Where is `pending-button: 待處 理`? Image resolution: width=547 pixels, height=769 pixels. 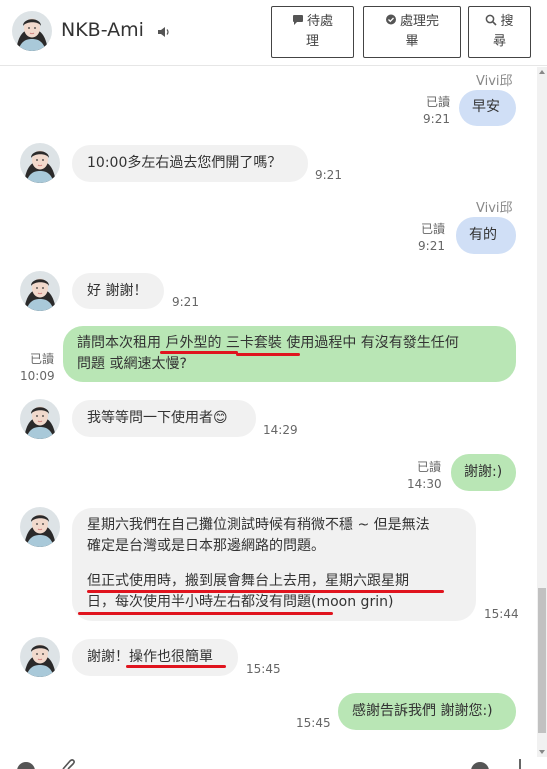 pending-button: 待處 理 is located at coordinates (312, 32).